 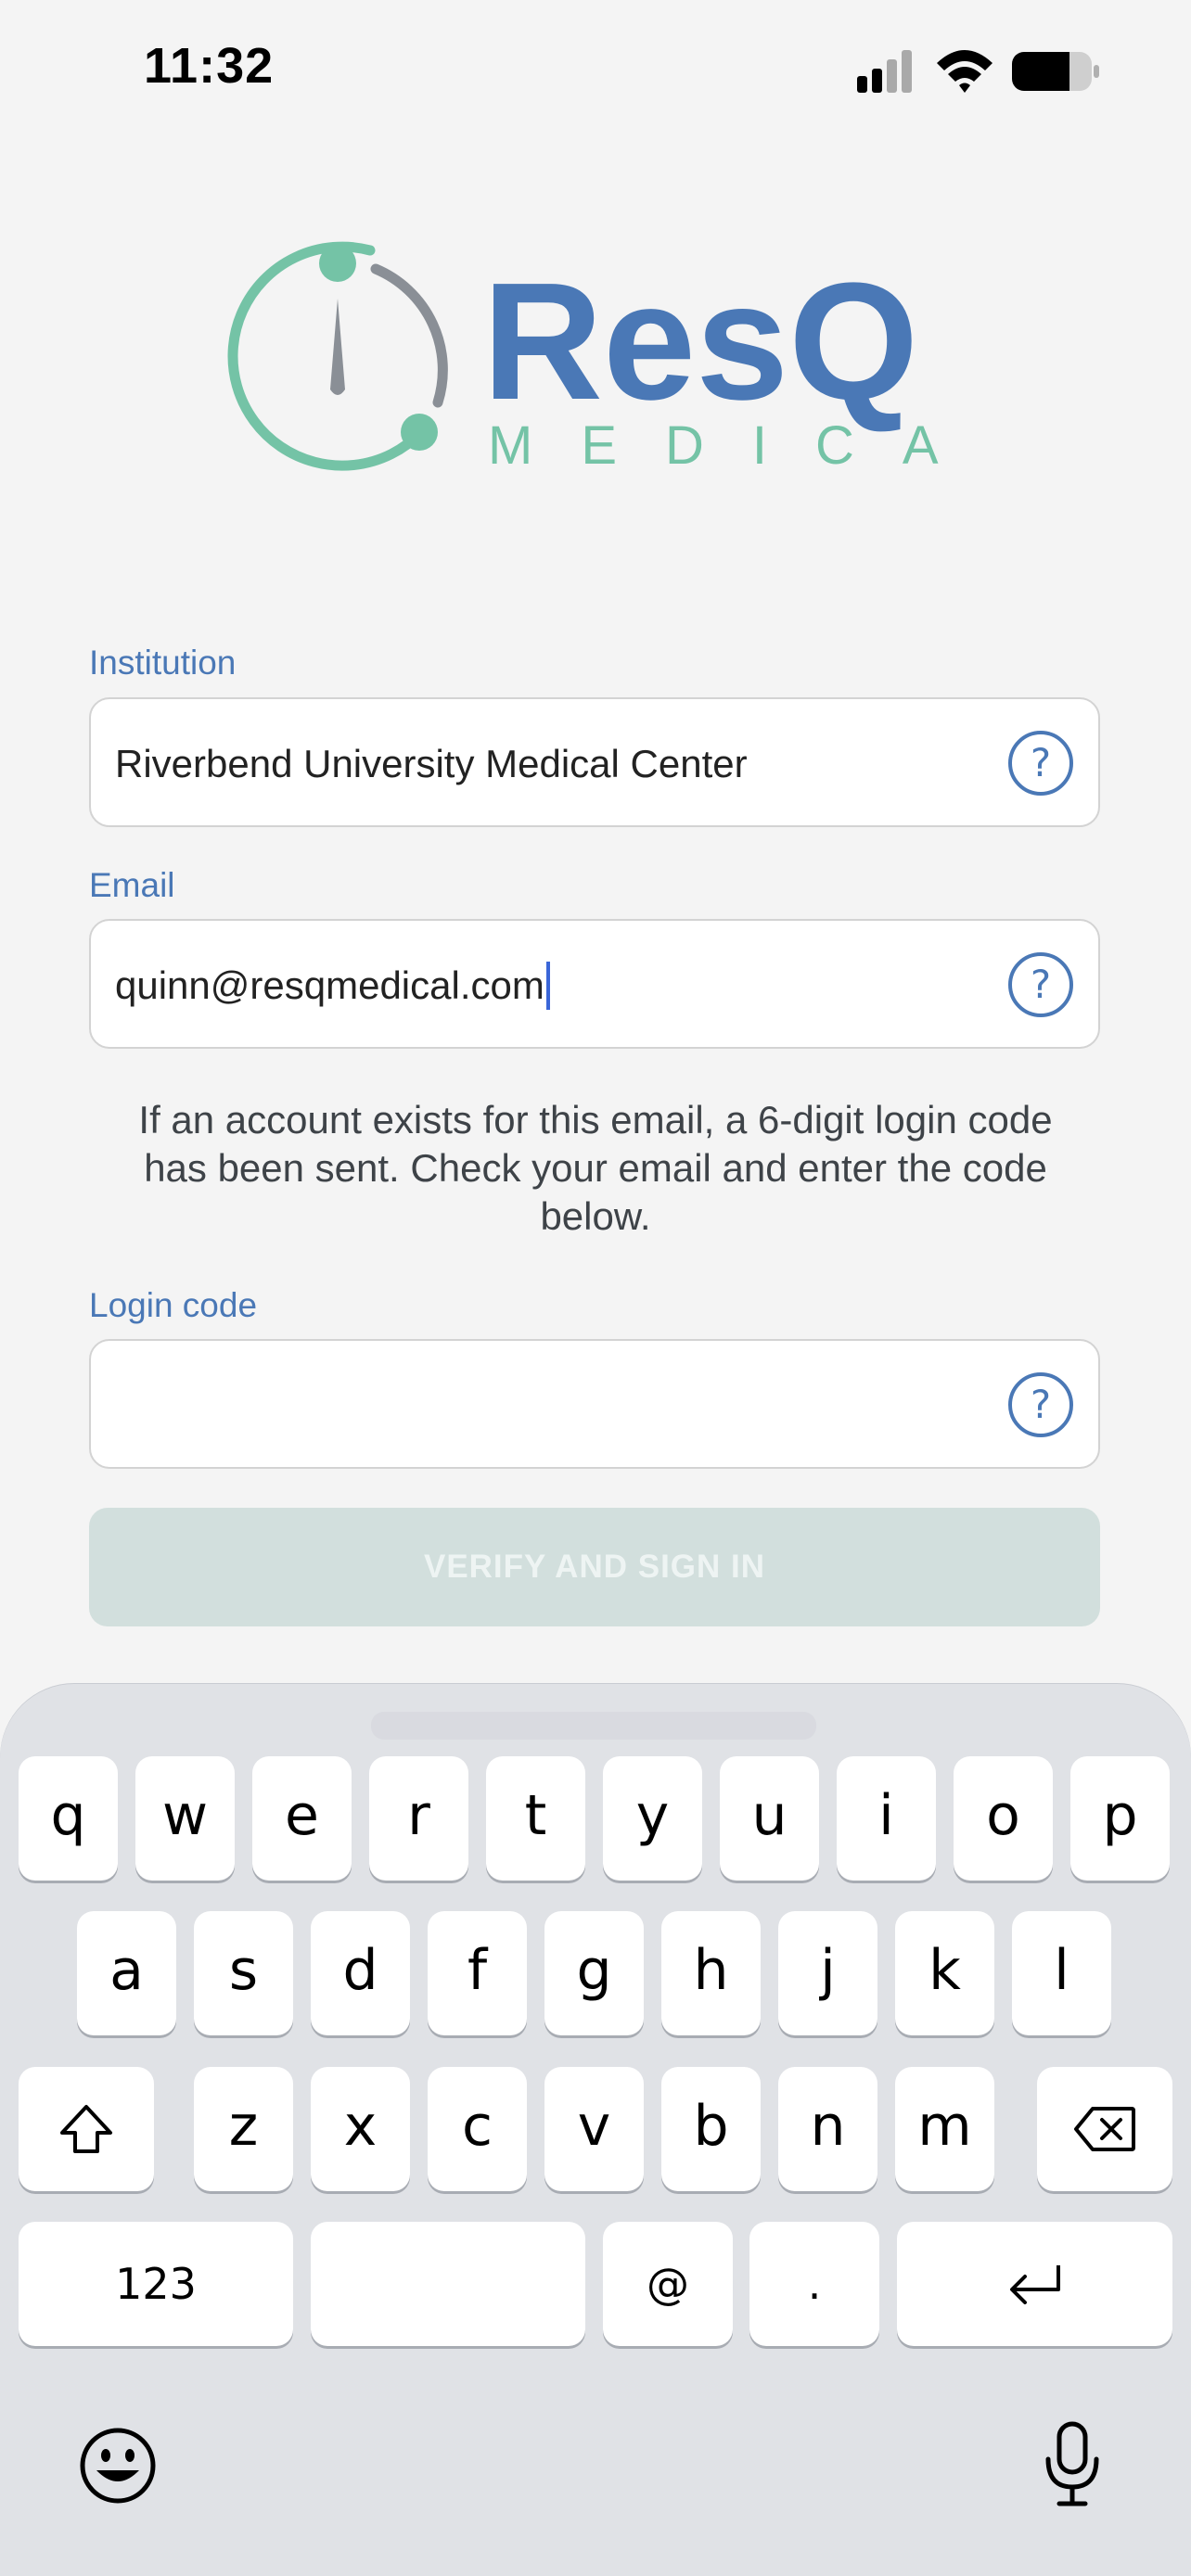 What do you see at coordinates (769, 1819) in the screenshot?
I see `key-u: u` at bounding box center [769, 1819].